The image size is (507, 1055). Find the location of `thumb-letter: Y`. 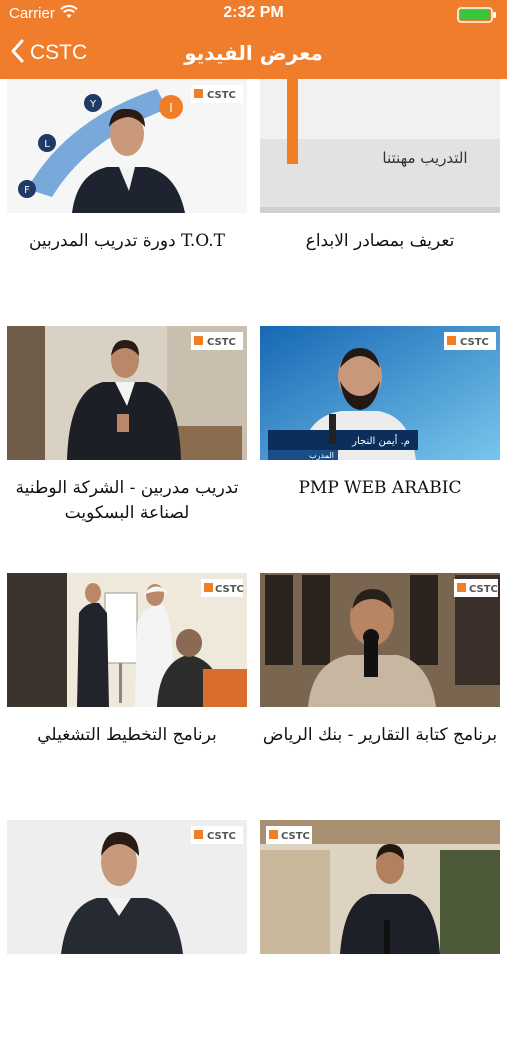

thumb-letter: Y is located at coordinates (93, 104).